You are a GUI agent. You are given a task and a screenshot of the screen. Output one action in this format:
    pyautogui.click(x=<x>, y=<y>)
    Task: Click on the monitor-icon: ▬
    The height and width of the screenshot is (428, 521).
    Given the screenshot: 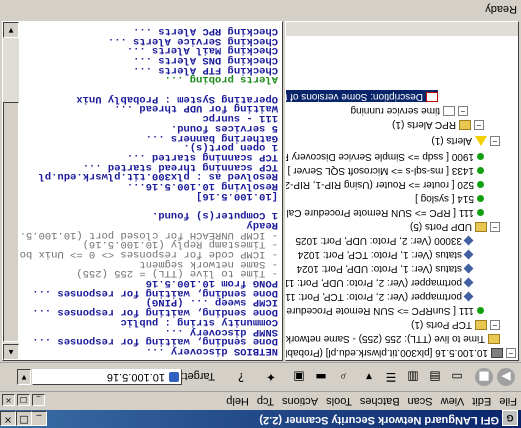 What is the action you would take?
    pyautogui.click(x=321, y=377)
    